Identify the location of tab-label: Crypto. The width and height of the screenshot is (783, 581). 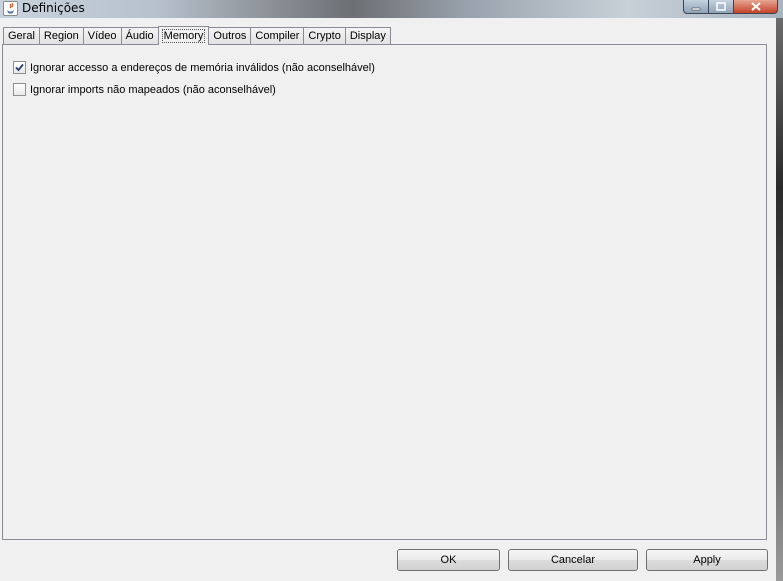
(324, 36).